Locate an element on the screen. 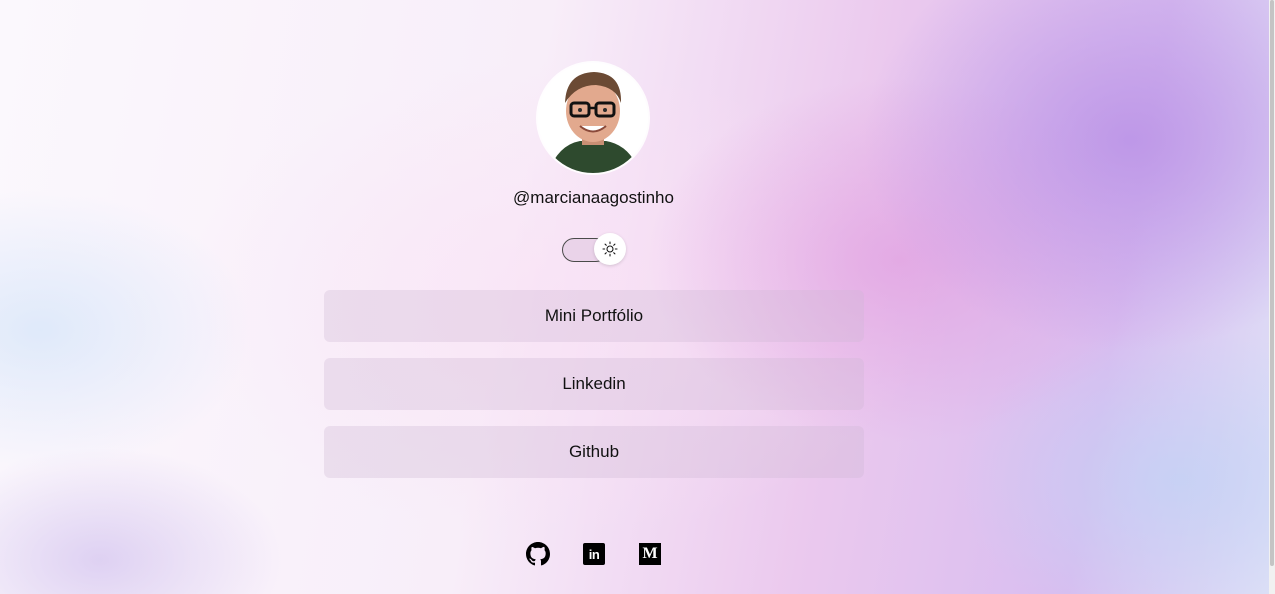 The width and height of the screenshot is (1275, 594). theme-toggle is located at coordinates (594, 249).